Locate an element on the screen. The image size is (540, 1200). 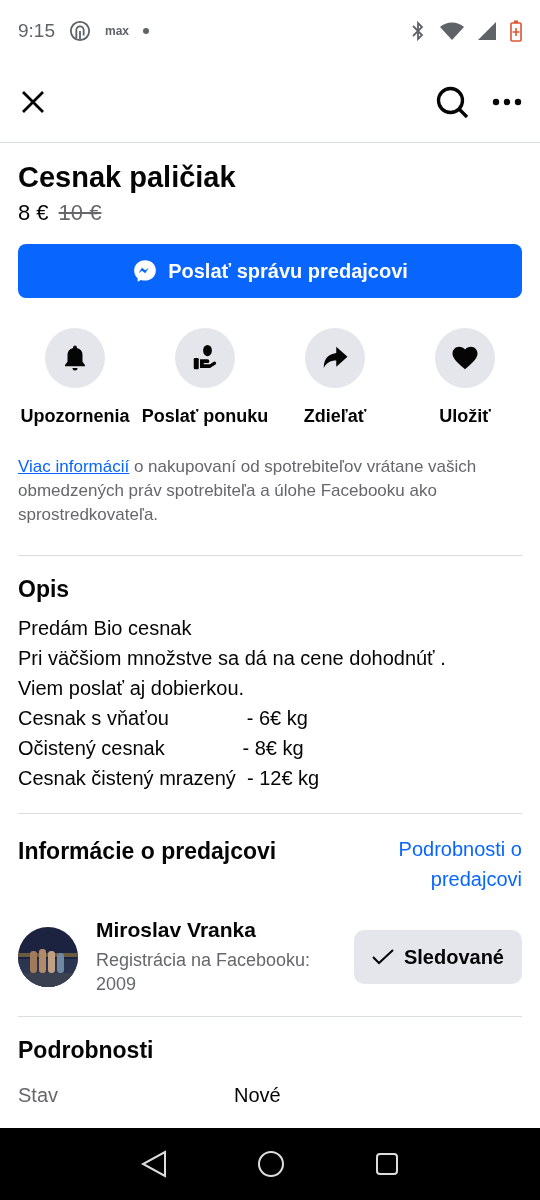
description-line: Cesnak s vňaťou - 6€ kg is located at coordinates (163, 718).